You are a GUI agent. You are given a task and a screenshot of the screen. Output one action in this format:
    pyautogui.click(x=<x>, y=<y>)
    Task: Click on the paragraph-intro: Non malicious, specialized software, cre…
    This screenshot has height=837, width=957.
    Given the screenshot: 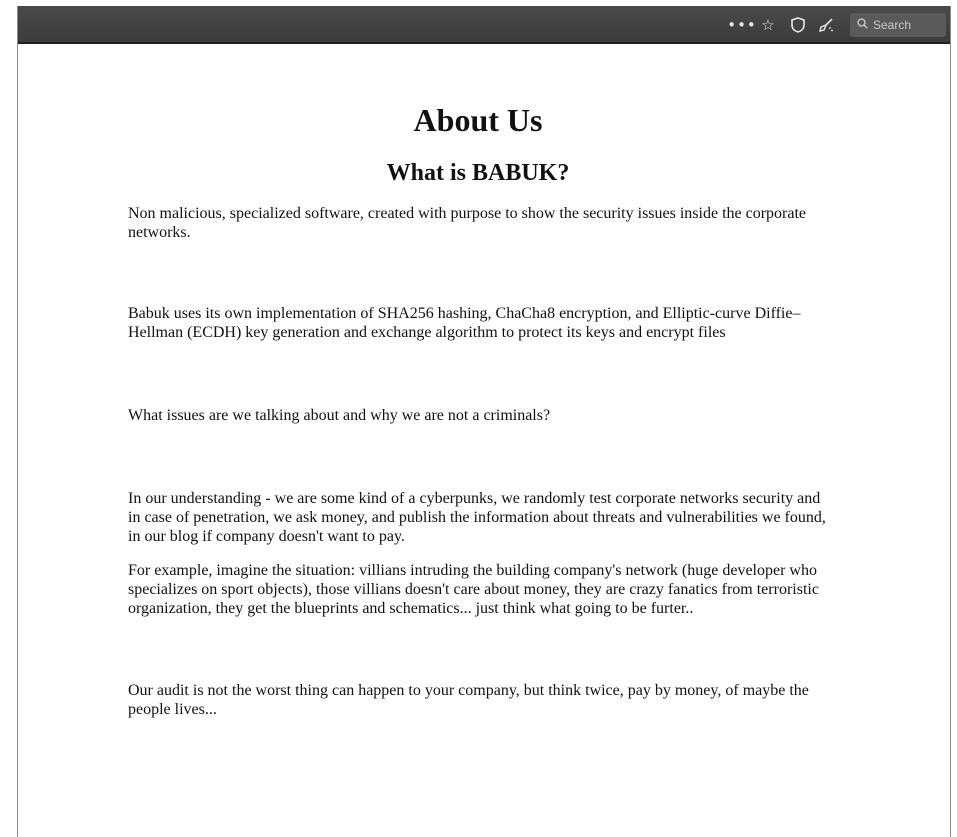 What is the action you would take?
    pyautogui.click(x=467, y=223)
    